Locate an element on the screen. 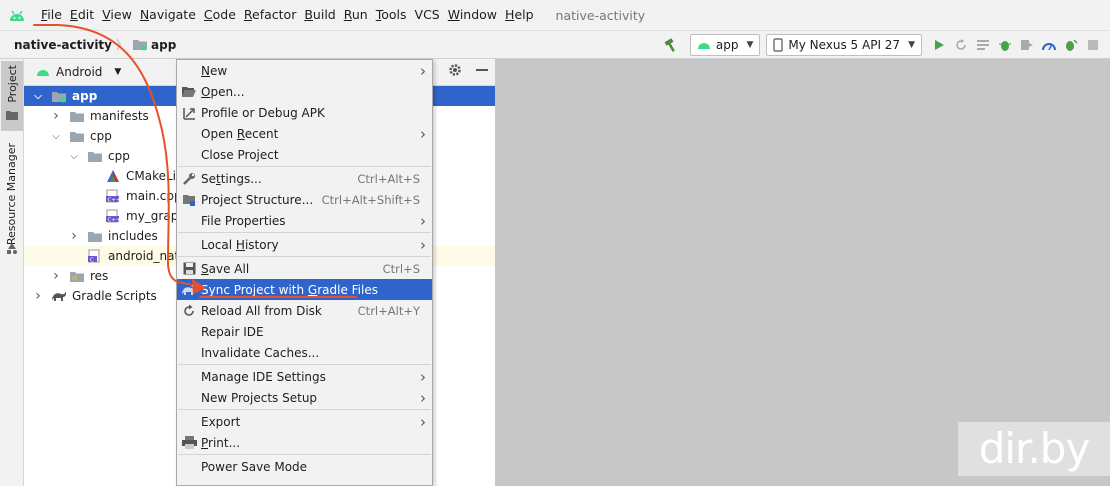 The height and width of the screenshot is (486, 1110). project-view-select: Android ▼ is located at coordinates (78, 72).